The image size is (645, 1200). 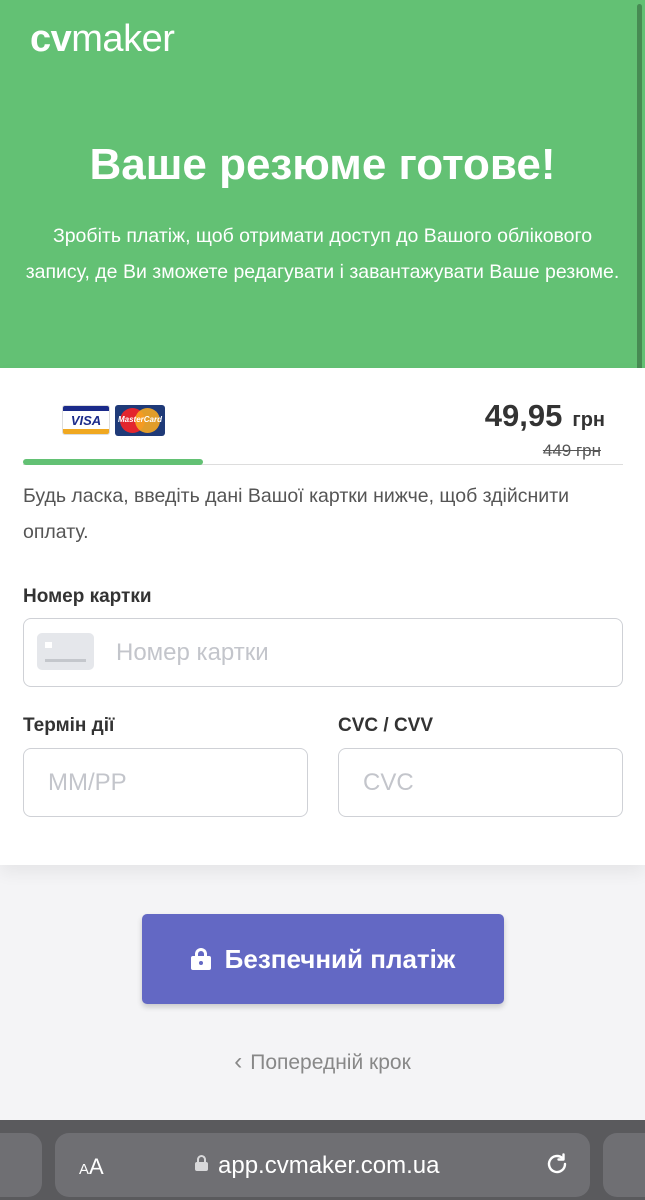 What do you see at coordinates (238, 1061) in the screenshot?
I see `chevron-left-icon: ‹` at bounding box center [238, 1061].